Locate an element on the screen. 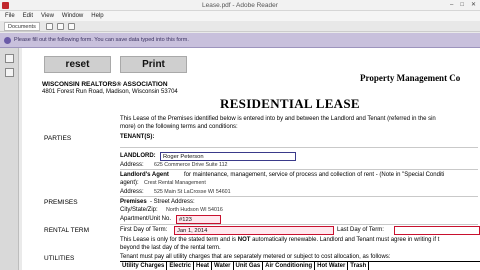 The image size is (480, 270). document-title: RESIDENTIAL LEASE is located at coordinates (290, 103).